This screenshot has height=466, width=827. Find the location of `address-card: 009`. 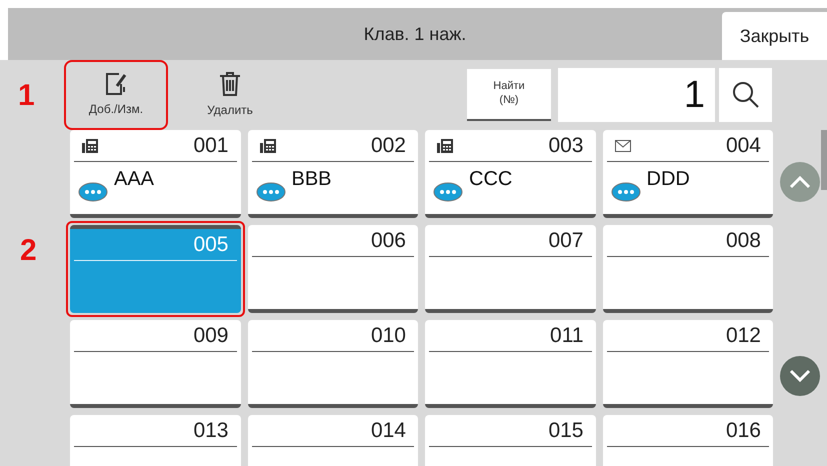

address-card: 009 is located at coordinates (155, 364).